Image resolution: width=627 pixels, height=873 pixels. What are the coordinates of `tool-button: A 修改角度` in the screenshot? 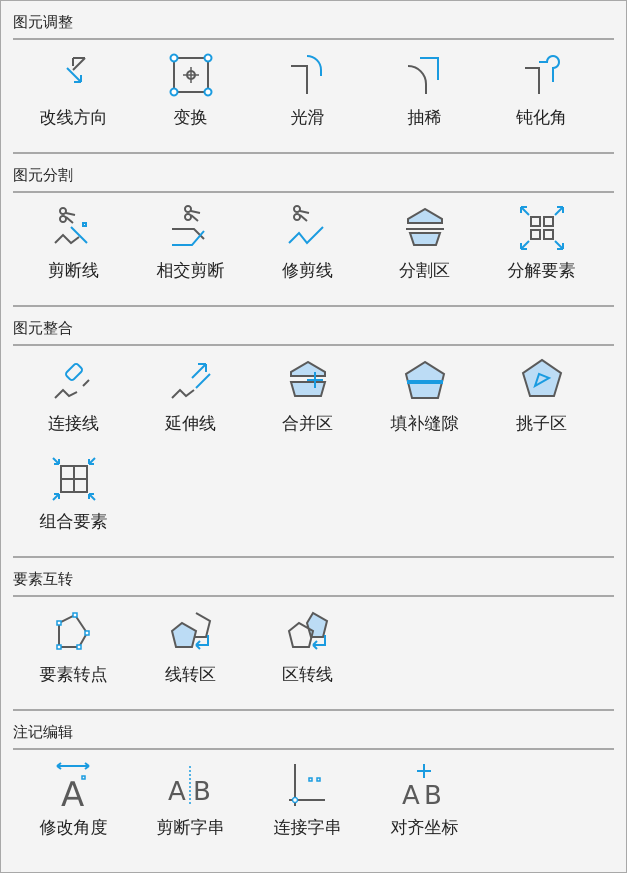 It's located at (73, 806).